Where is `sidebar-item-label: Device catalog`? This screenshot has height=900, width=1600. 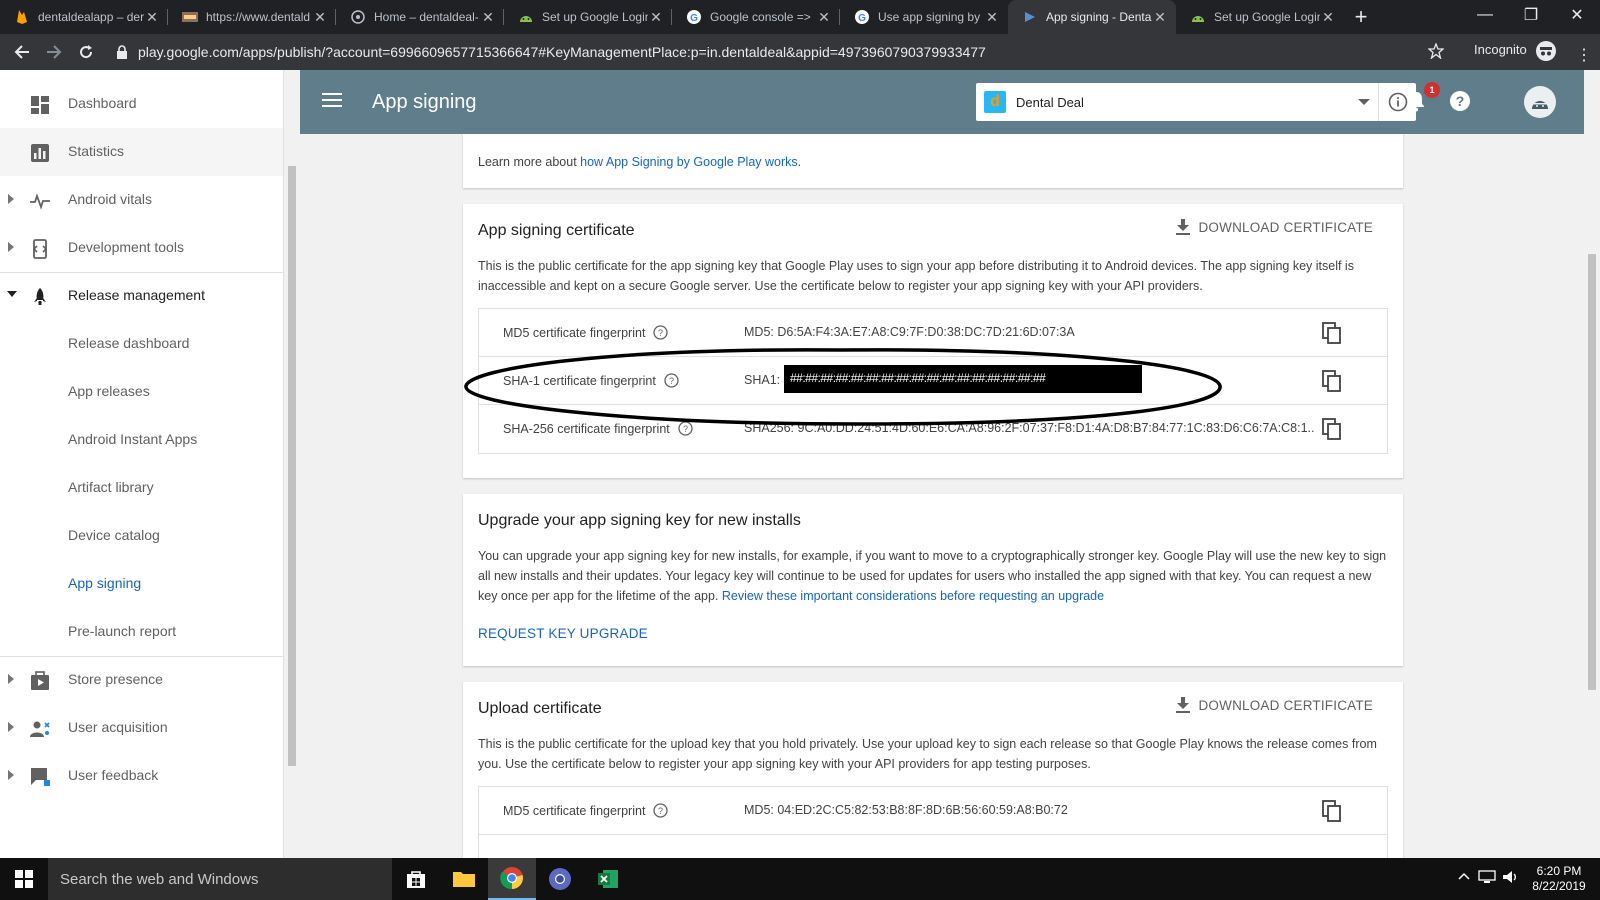 sidebar-item-label: Device catalog is located at coordinates (114, 535).